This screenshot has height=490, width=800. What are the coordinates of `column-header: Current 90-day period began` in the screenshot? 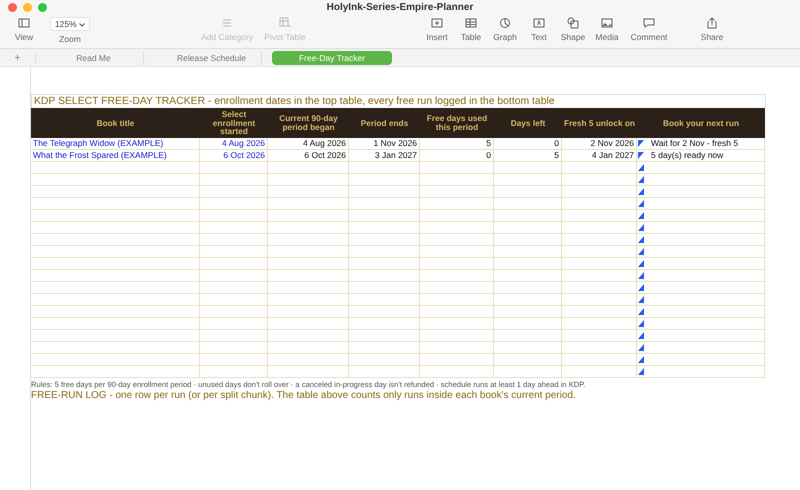 It's located at (308, 123).